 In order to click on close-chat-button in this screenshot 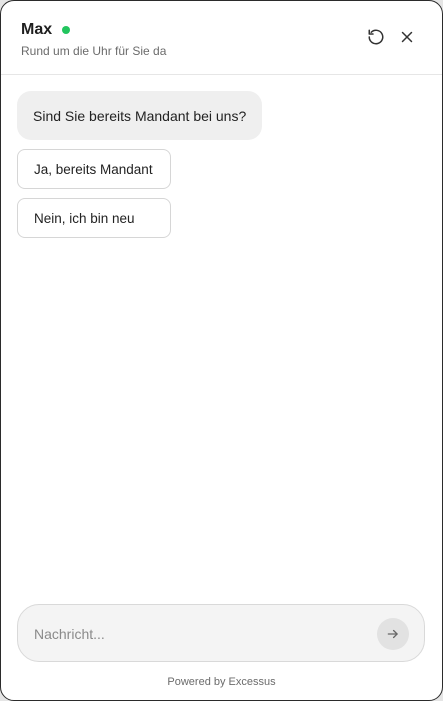, I will do `click(407, 37)`.